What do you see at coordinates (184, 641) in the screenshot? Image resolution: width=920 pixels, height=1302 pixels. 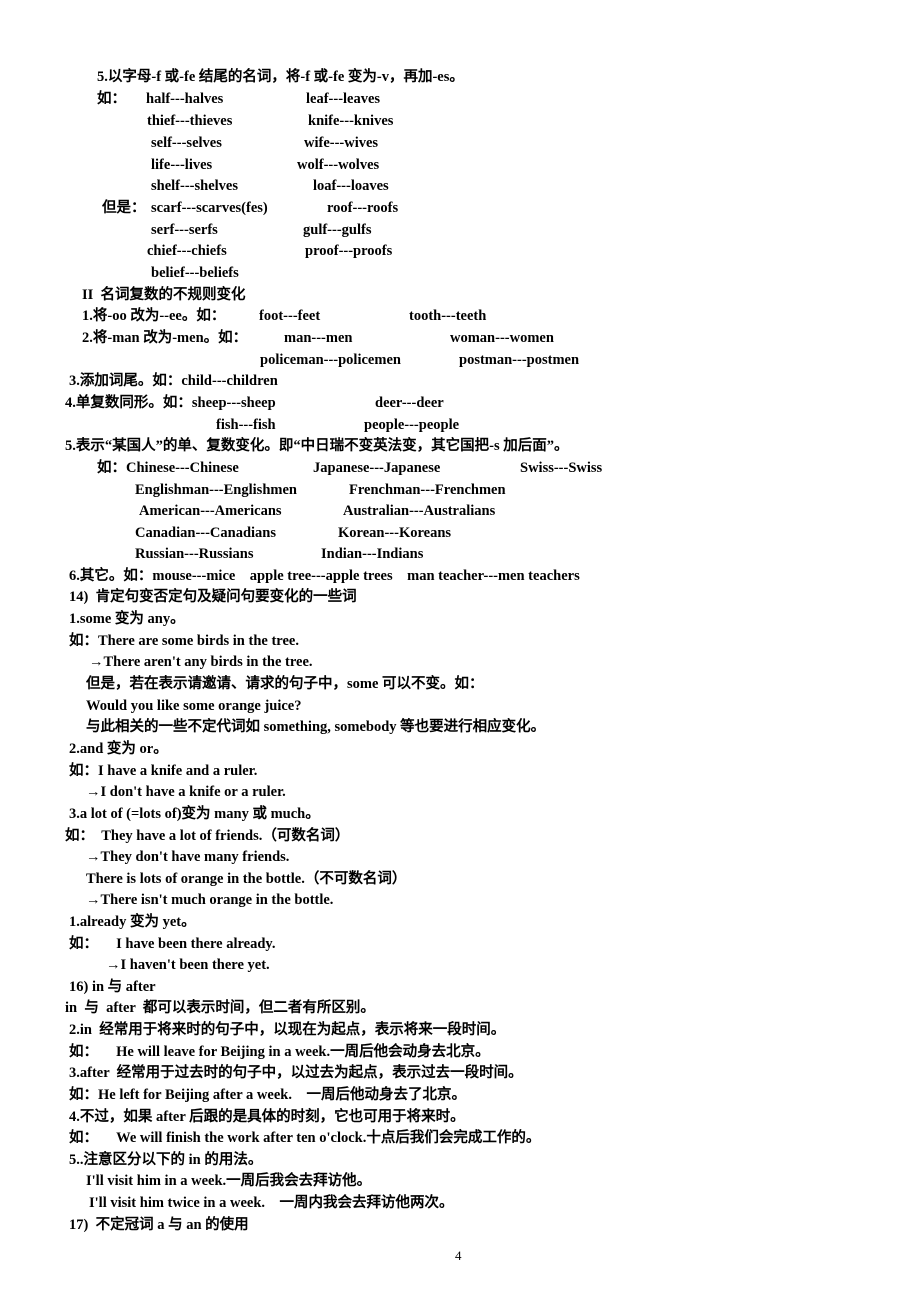 I see `example-line: 如：There are some birds in the tree.` at bounding box center [184, 641].